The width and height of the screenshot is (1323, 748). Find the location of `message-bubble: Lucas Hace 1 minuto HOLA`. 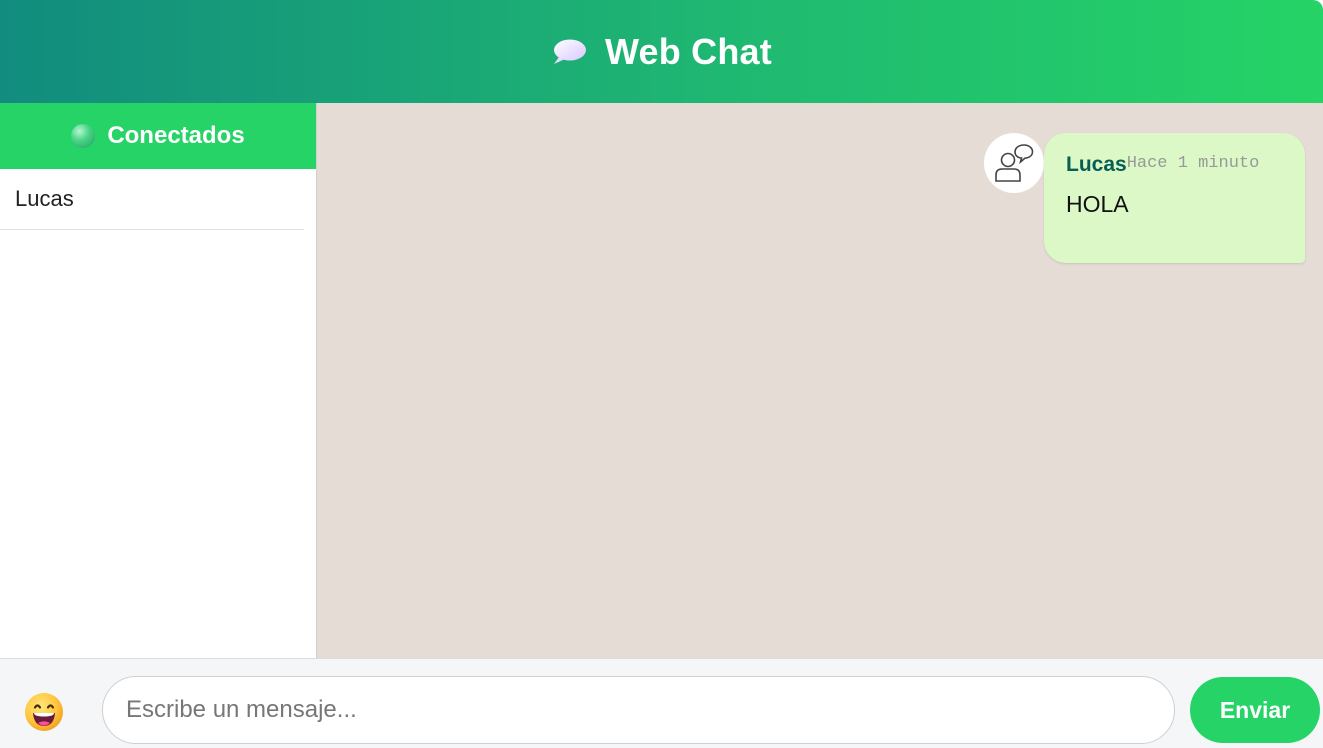

message-bubble: Lucas Hace 1 minuto HOLA is located at coordinates (1174, 198).